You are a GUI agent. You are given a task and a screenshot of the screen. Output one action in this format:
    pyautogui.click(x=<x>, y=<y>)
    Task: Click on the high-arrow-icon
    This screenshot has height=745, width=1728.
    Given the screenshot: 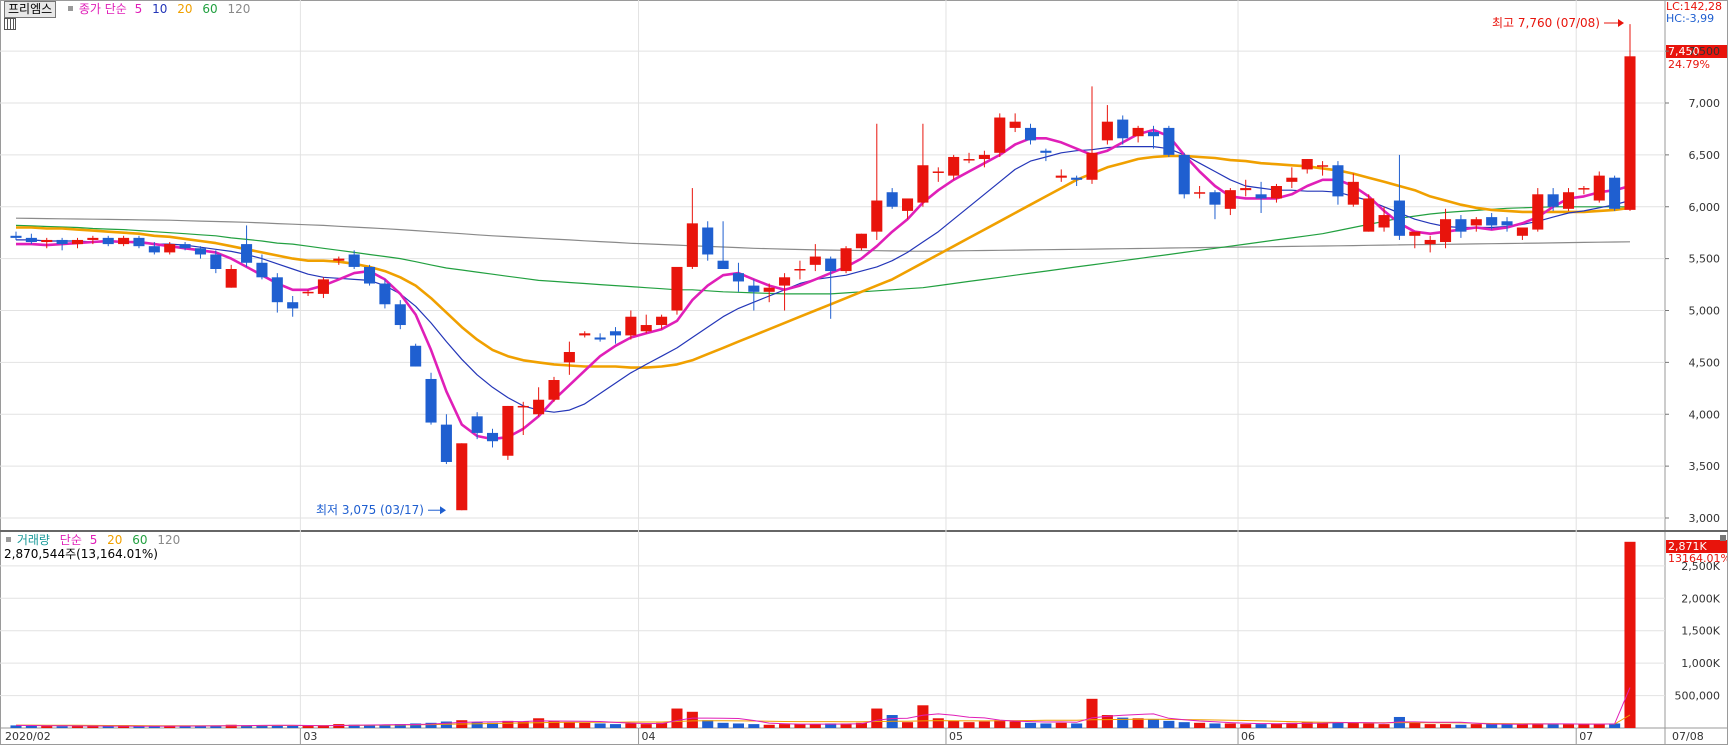 What is the action you would take?
    pyautogui.click(x=1621, y=23)
    